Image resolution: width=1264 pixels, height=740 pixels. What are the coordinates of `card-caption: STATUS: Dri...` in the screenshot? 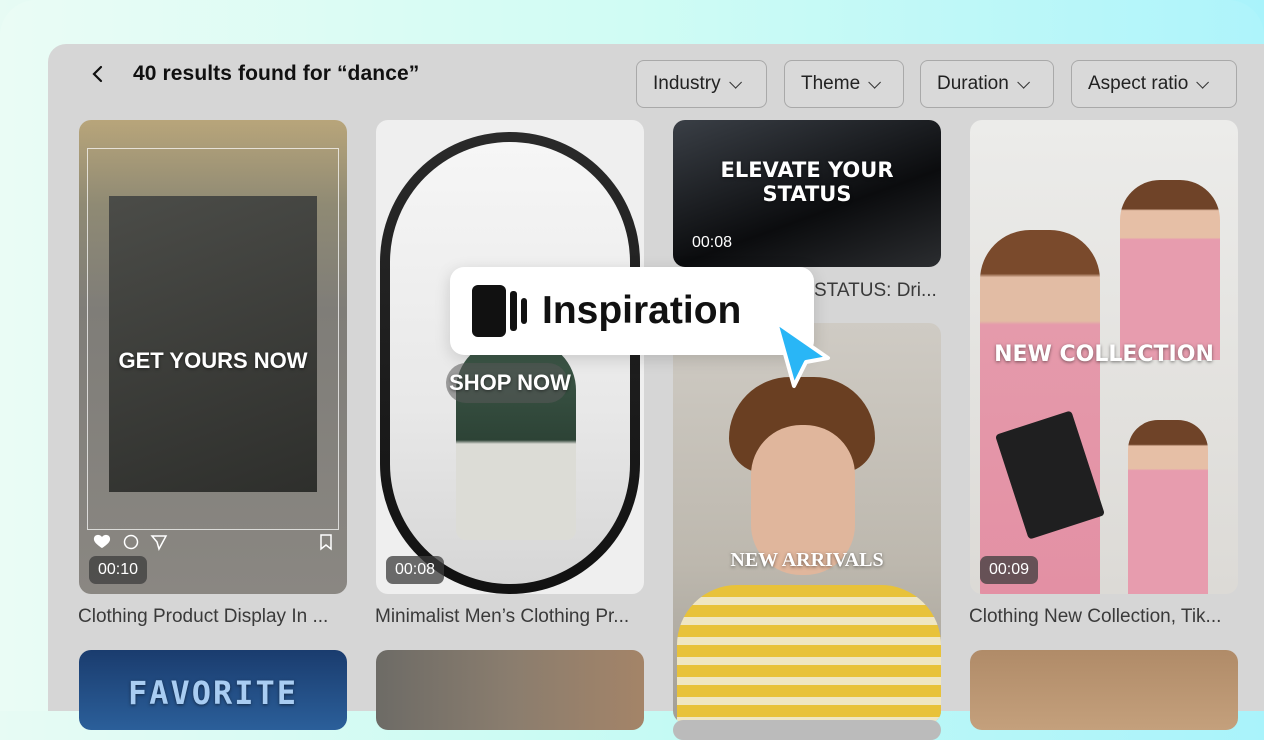 It's located at (875, 290).